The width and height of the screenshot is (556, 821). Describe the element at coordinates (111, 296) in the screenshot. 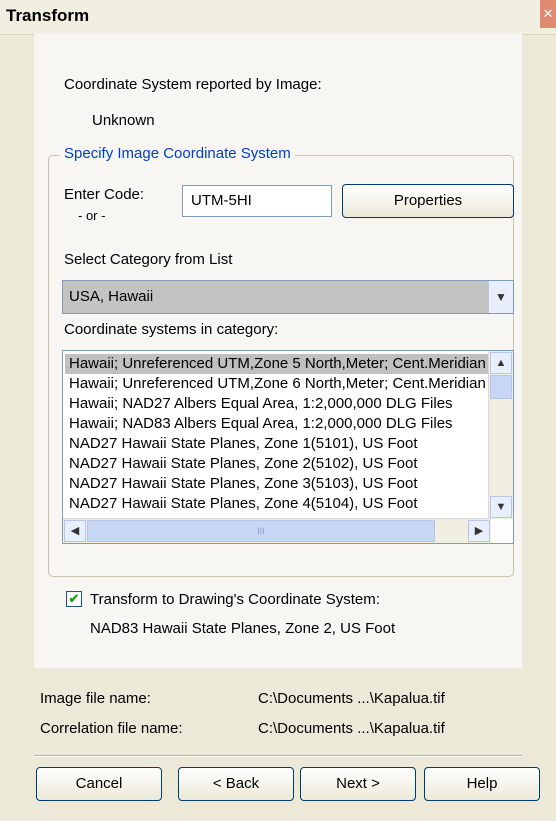

I see `category-value: USA, Hawaii` at that location.